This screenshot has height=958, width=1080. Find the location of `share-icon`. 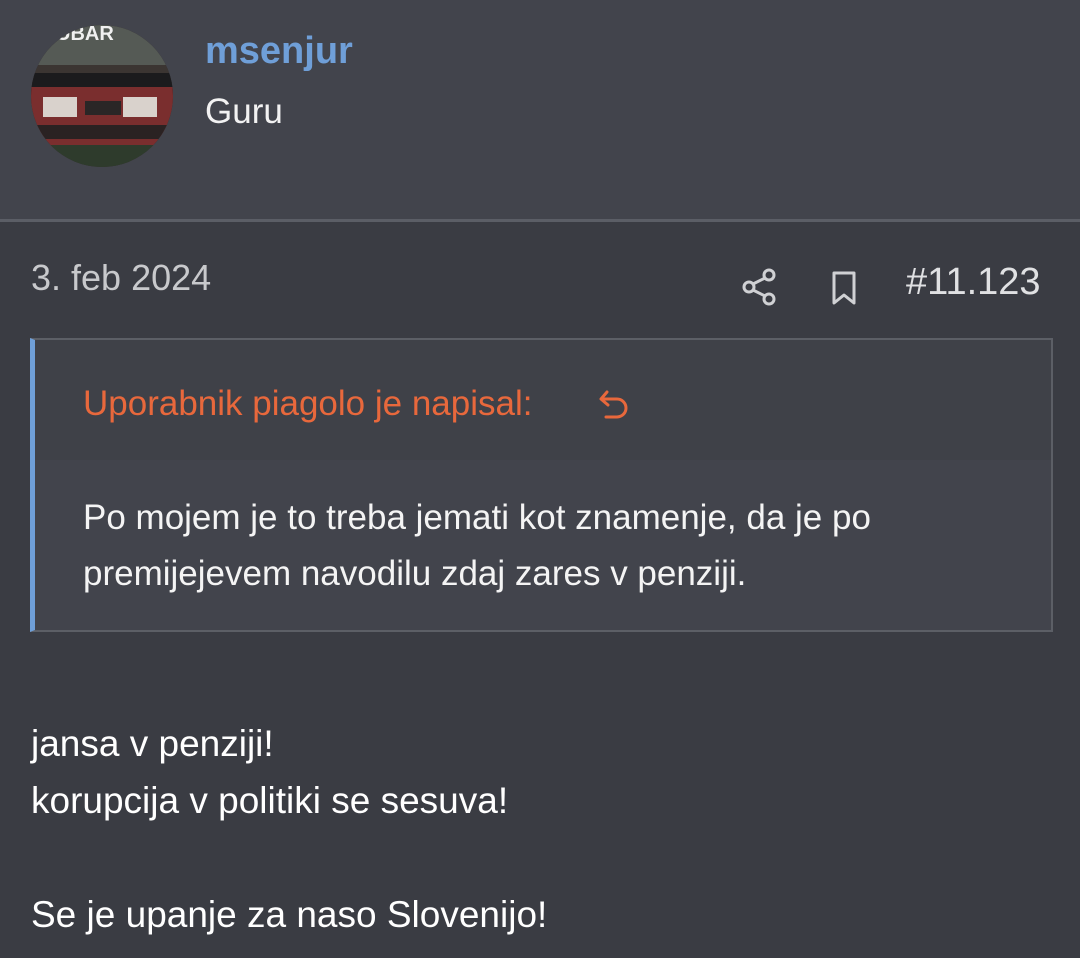

share-icon is located at coordinates (759, 287).